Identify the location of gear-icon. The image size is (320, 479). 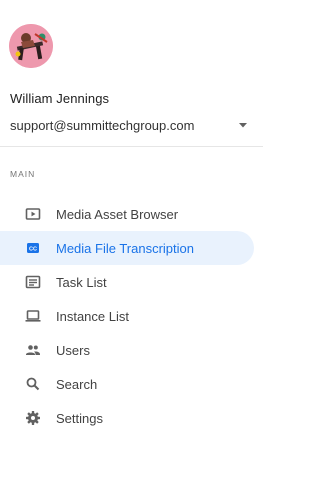
(33, 418).